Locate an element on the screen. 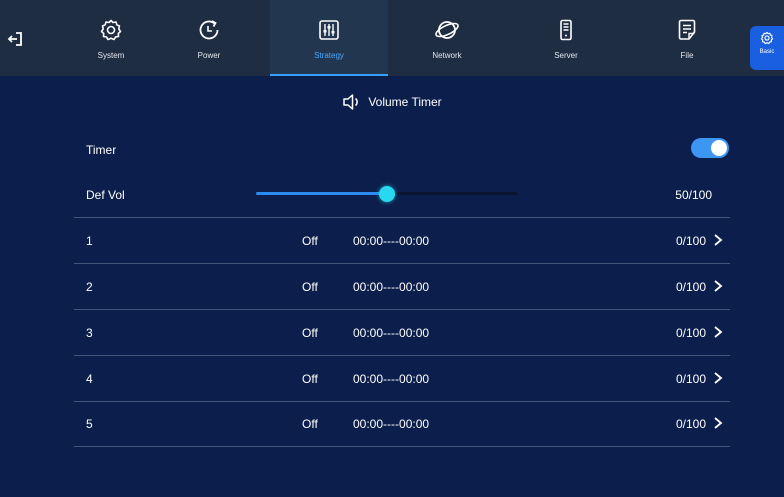  network-globe-icon is located at coordinates (447, 30).